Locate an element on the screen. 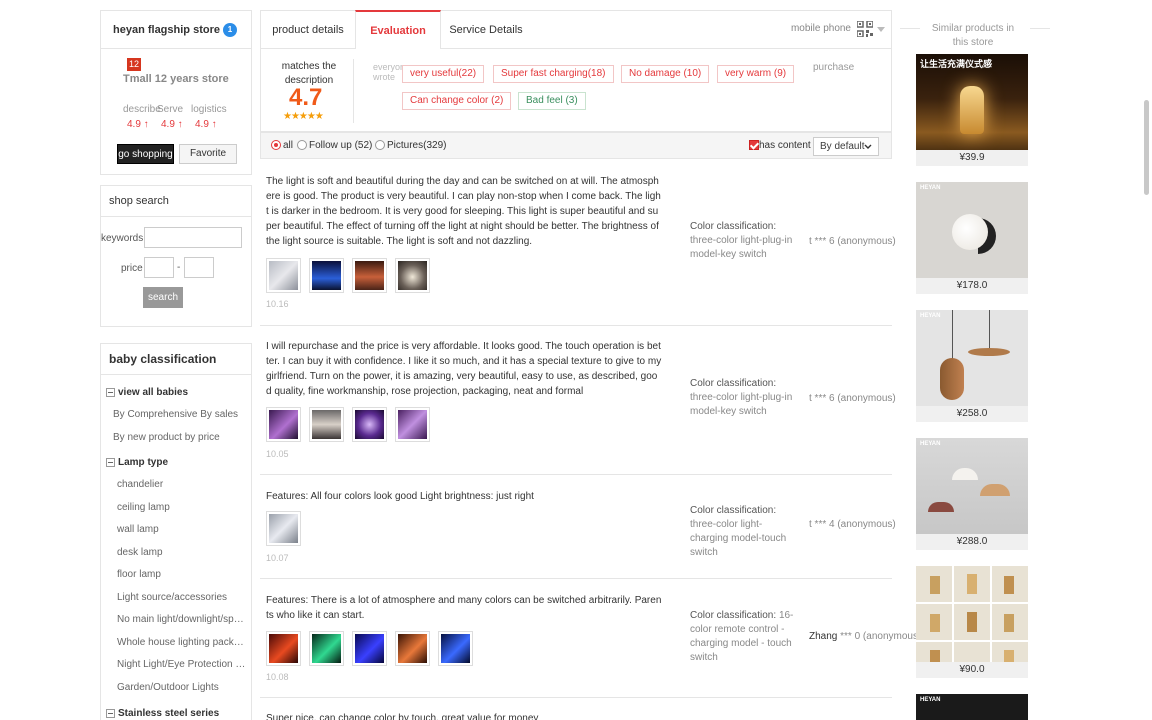 The image size is (1152, 720). qr-code-icon is located at coordinates (865, 29).